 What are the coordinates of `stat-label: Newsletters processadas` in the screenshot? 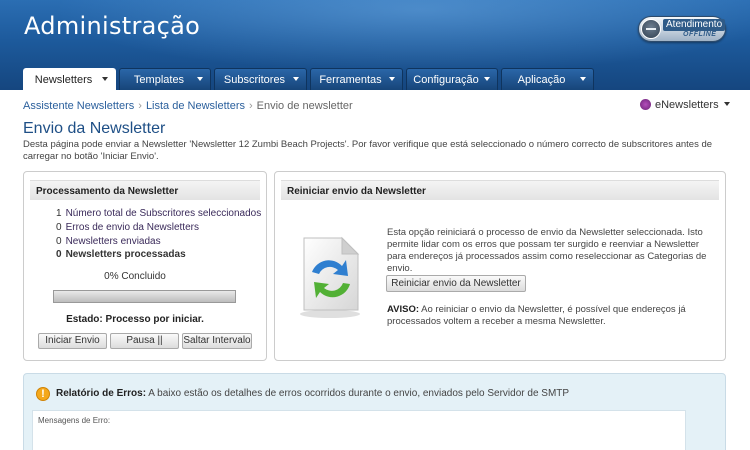 It's located at (125, 254).